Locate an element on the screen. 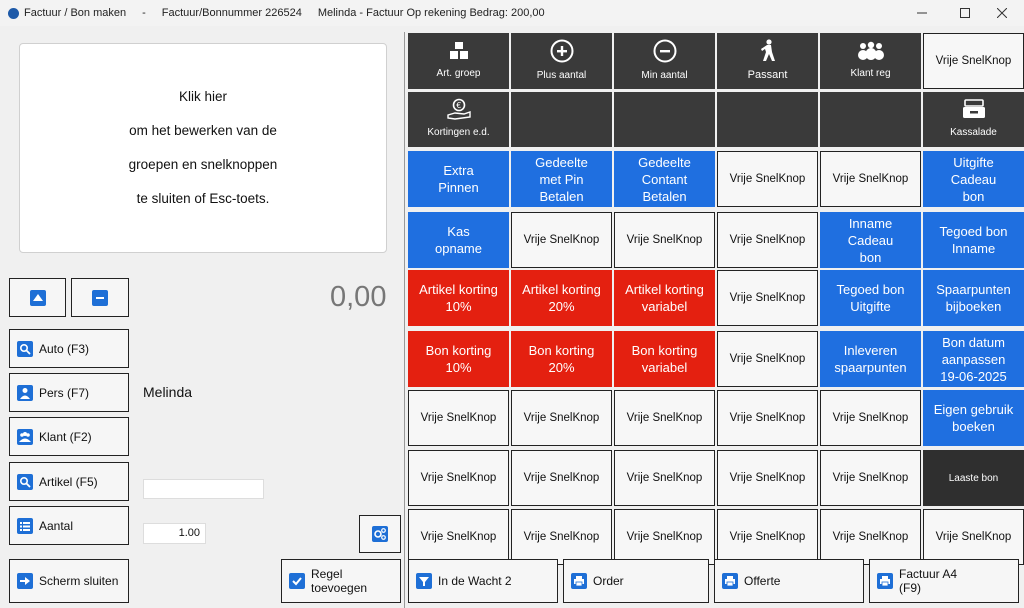  offerte-label: Offerte is located at coordinates (762, 581).